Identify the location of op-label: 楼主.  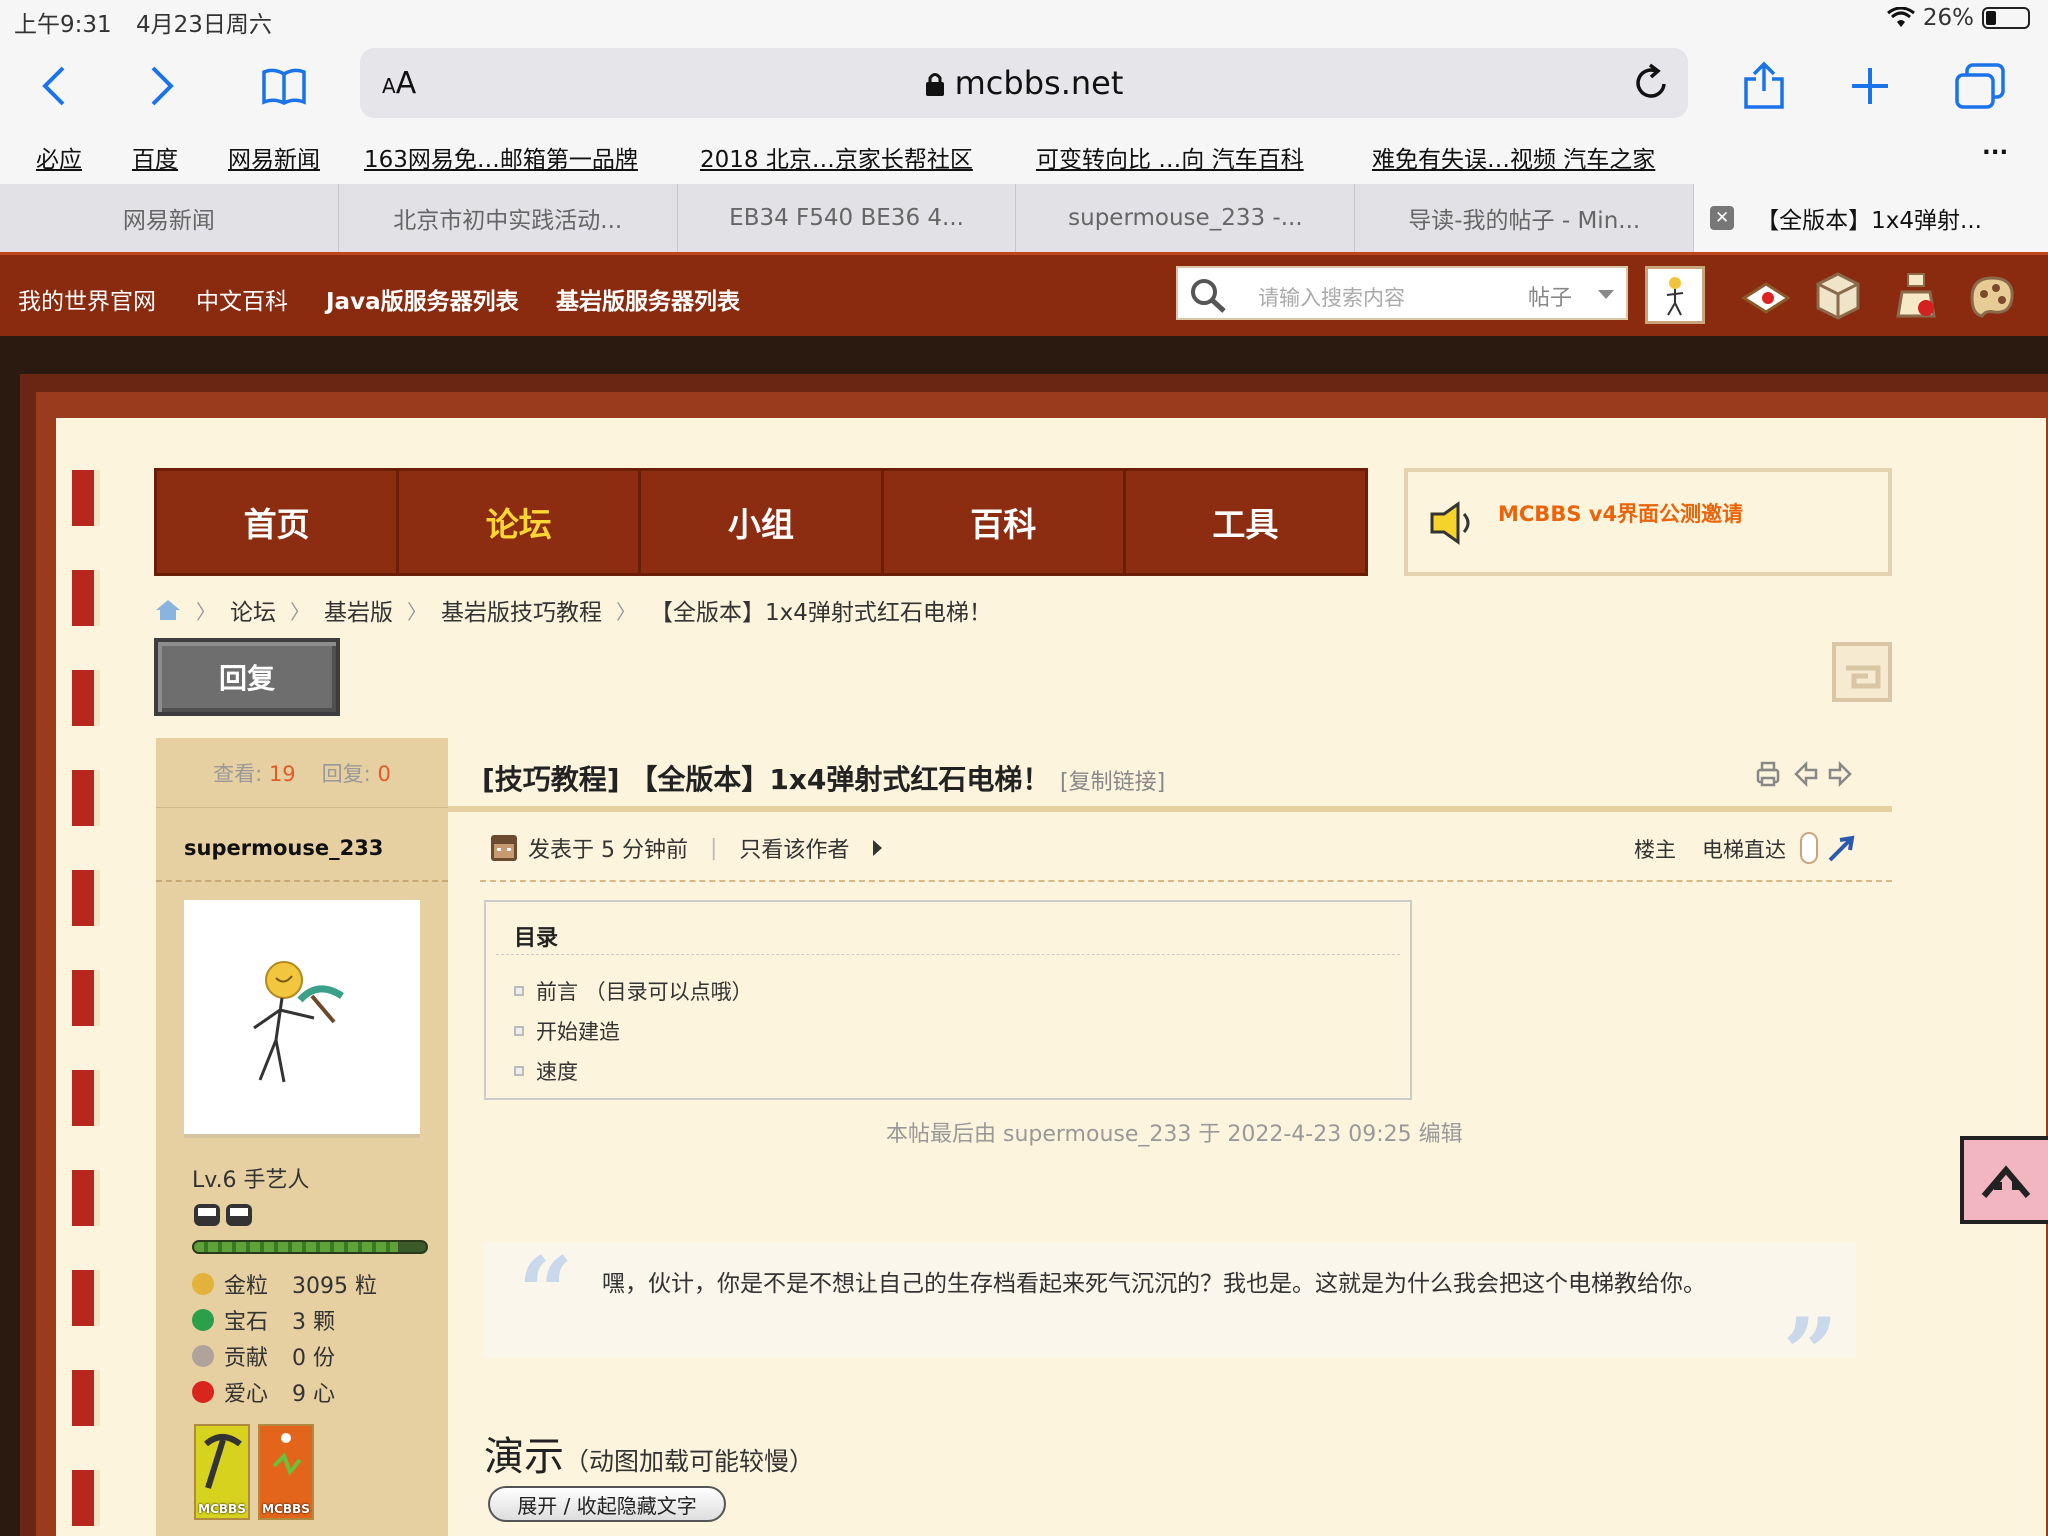
(1655, 850).